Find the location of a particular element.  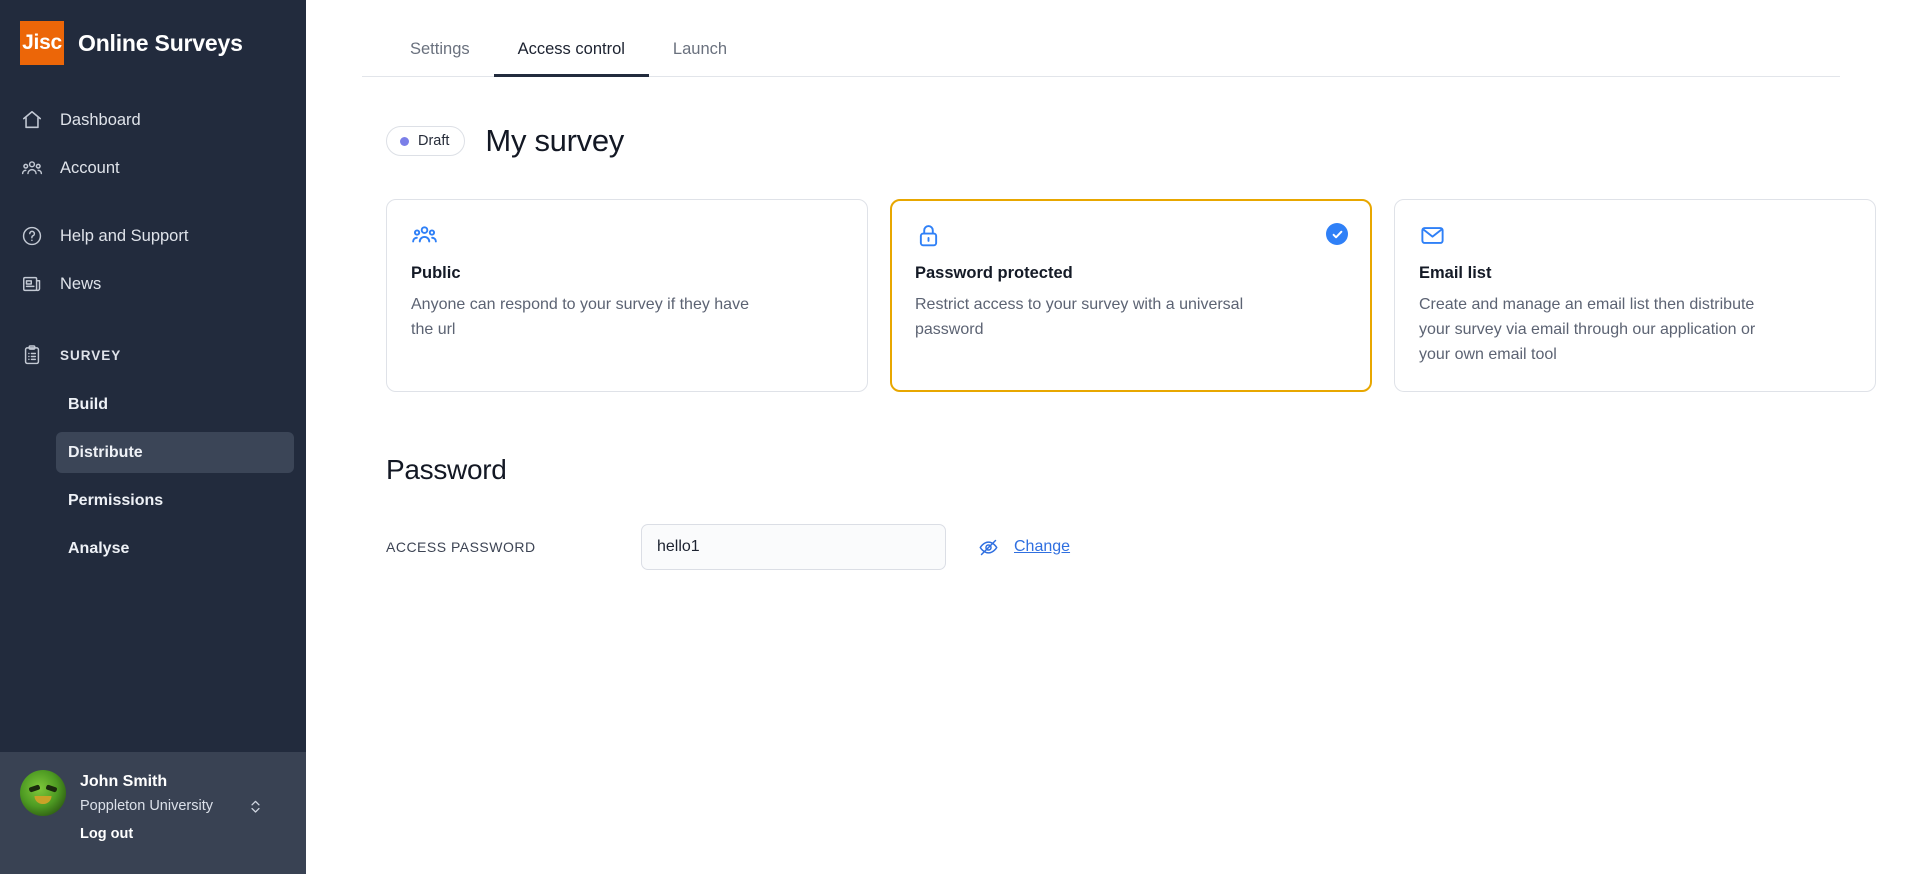

sidebar-item-label: News is located at coordinates (81, 283).